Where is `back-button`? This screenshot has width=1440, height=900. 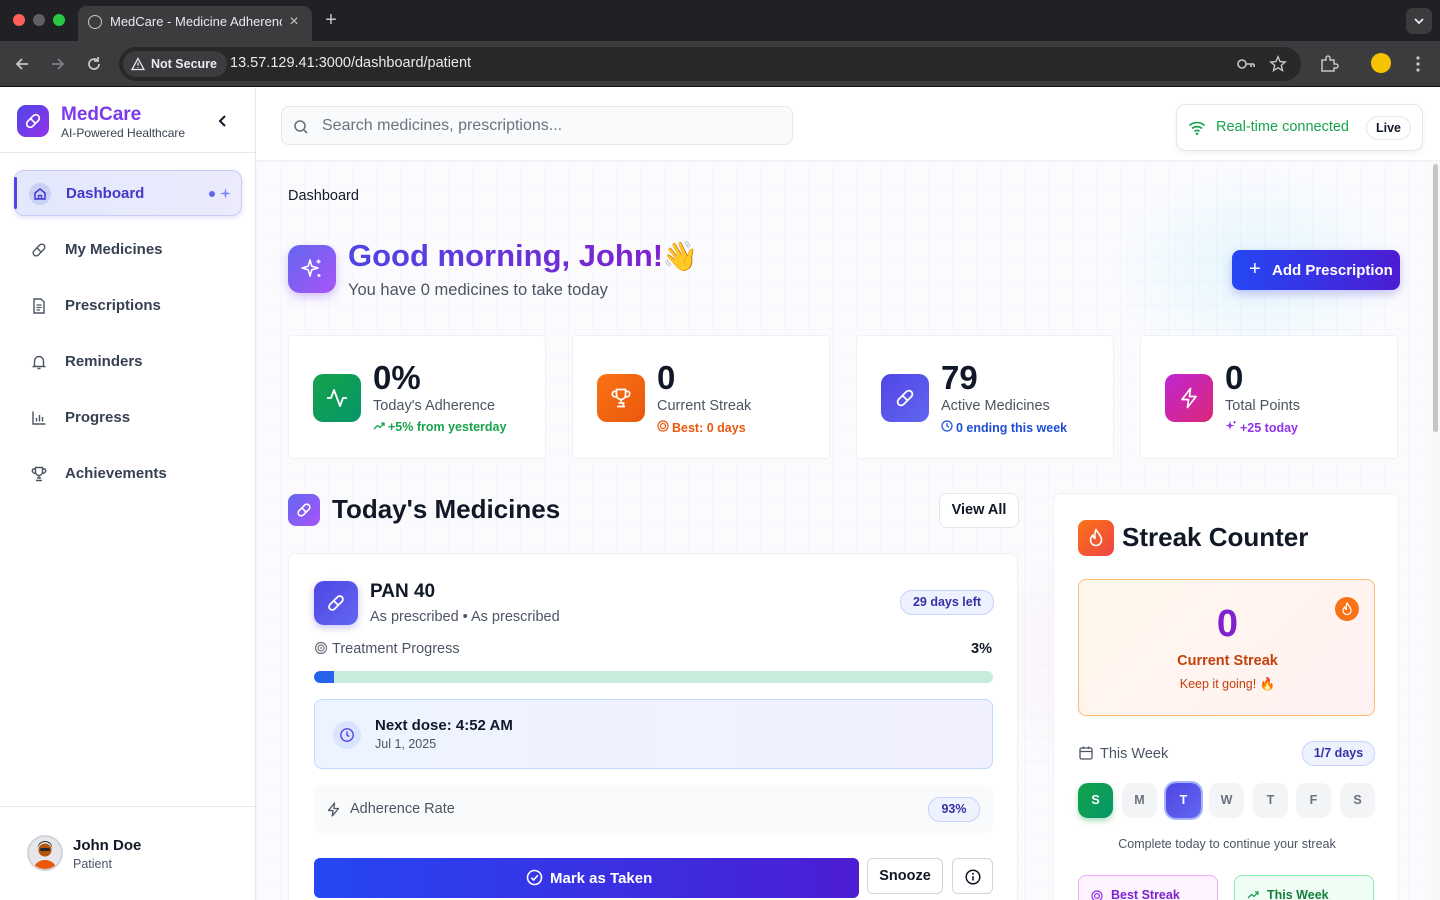
back-button is located at coordinates (22, 64).